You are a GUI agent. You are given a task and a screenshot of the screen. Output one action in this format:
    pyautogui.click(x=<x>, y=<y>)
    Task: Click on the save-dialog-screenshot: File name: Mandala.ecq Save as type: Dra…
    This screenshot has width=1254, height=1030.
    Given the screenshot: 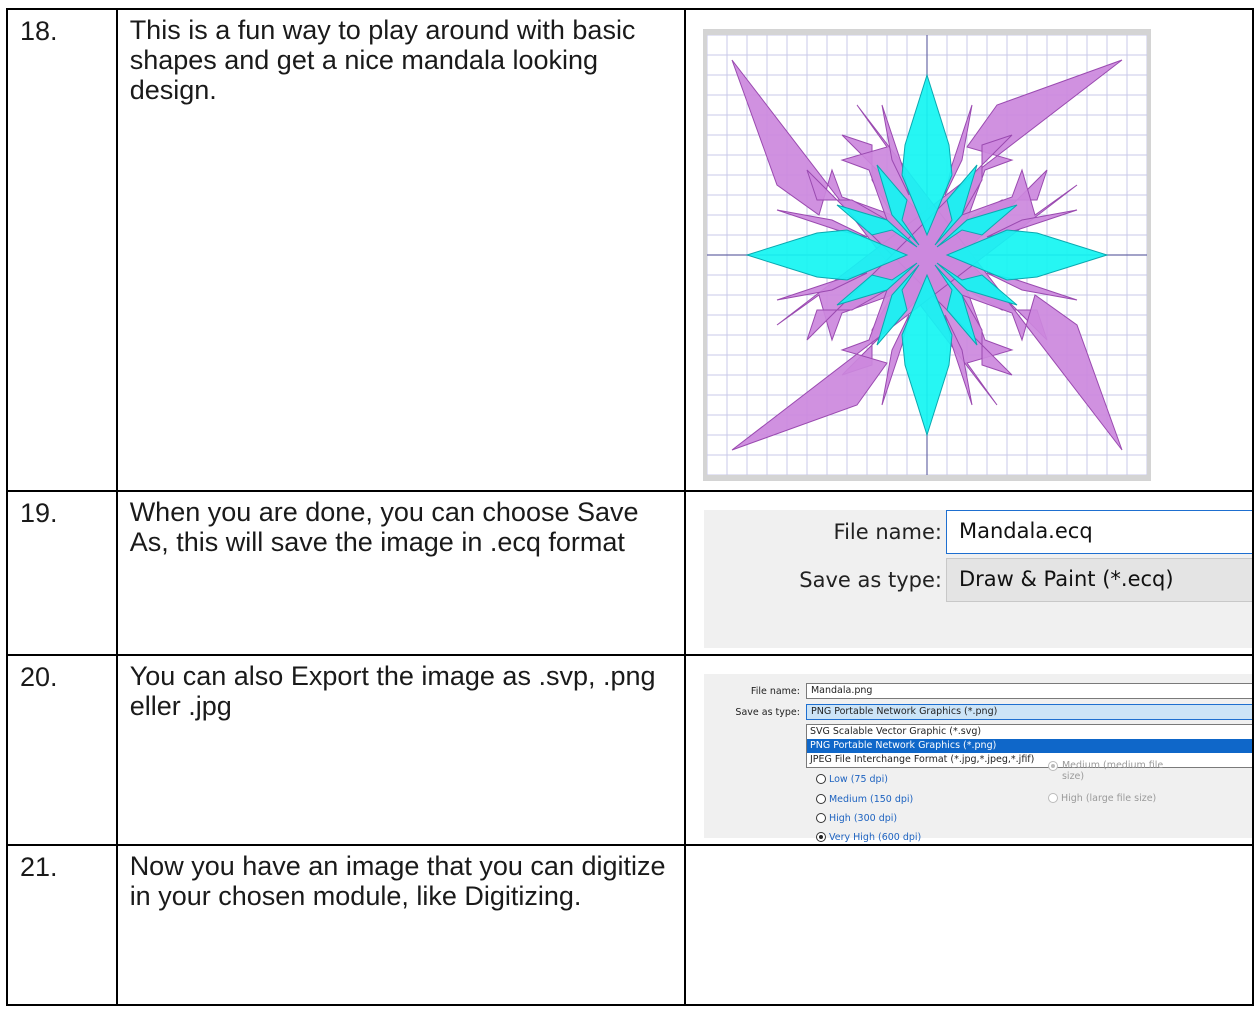 What is the action you would take?
    pyautogui.click(x=977, y=579)
    